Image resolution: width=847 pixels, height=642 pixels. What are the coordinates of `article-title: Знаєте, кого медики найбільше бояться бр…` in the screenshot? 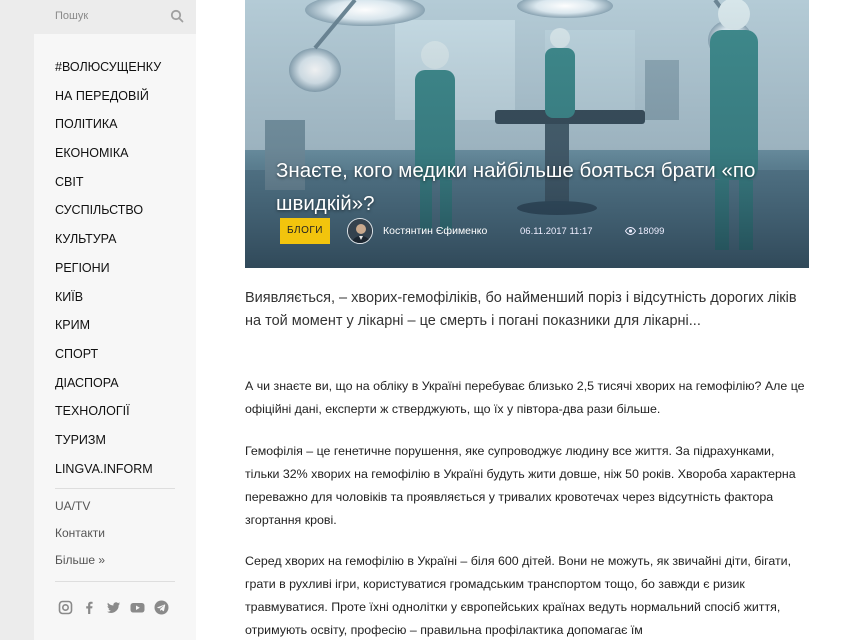 It's located at (516, 187).